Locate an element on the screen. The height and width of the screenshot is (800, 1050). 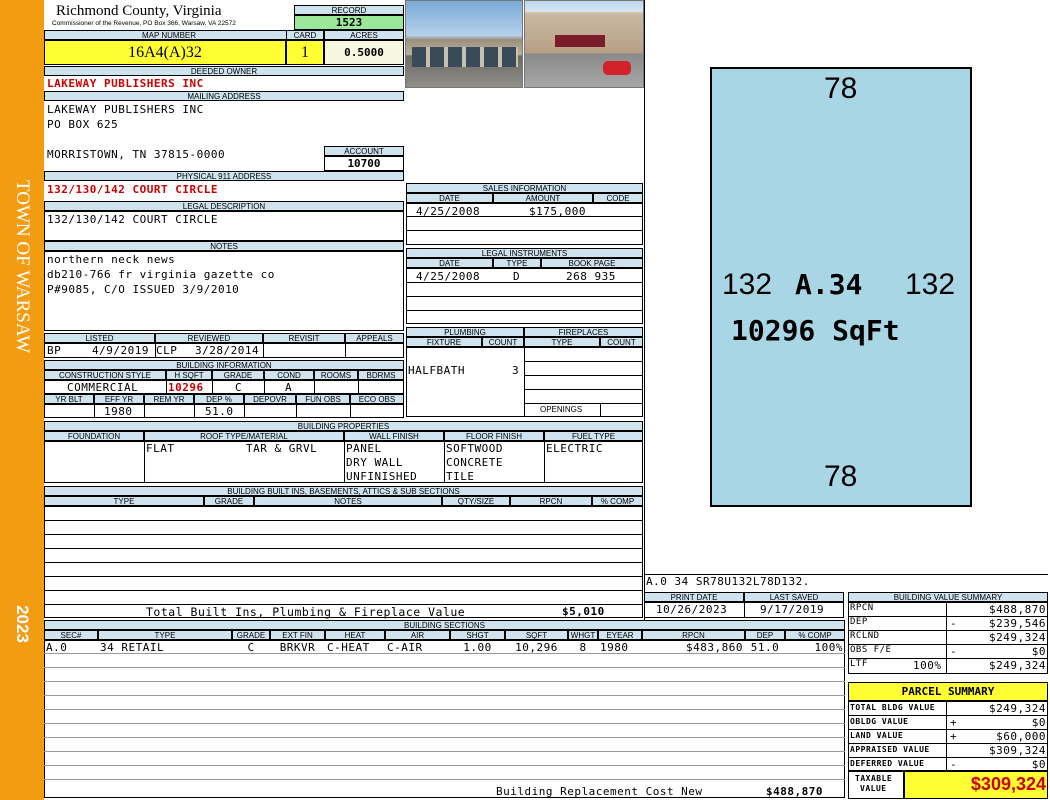
section-col-5: AIR is located at coordinates (417, 635).